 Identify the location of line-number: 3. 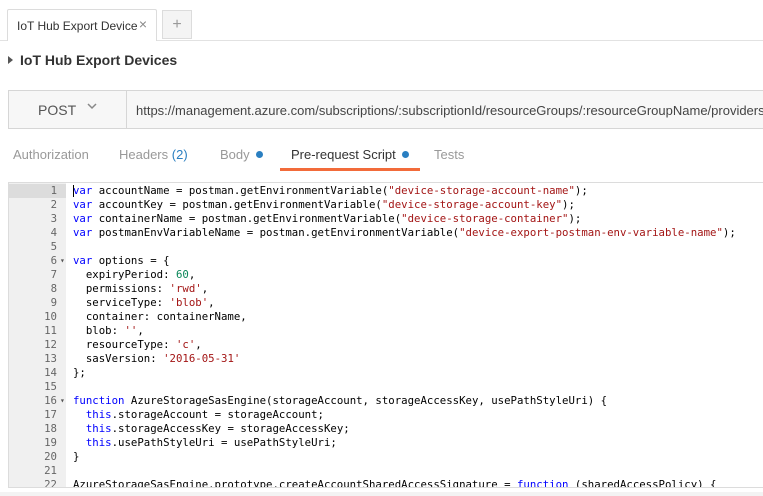
(53, 218).